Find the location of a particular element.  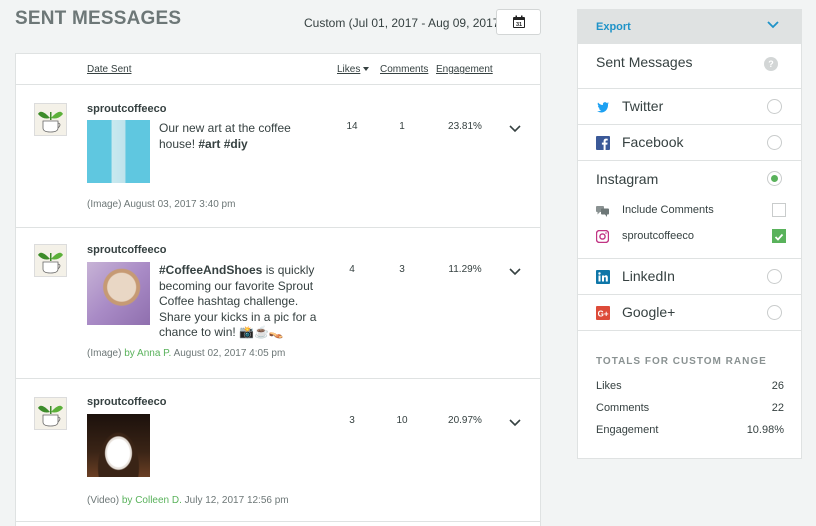

account-label: sproutcoffeeco is located at coordinates (658, 236).